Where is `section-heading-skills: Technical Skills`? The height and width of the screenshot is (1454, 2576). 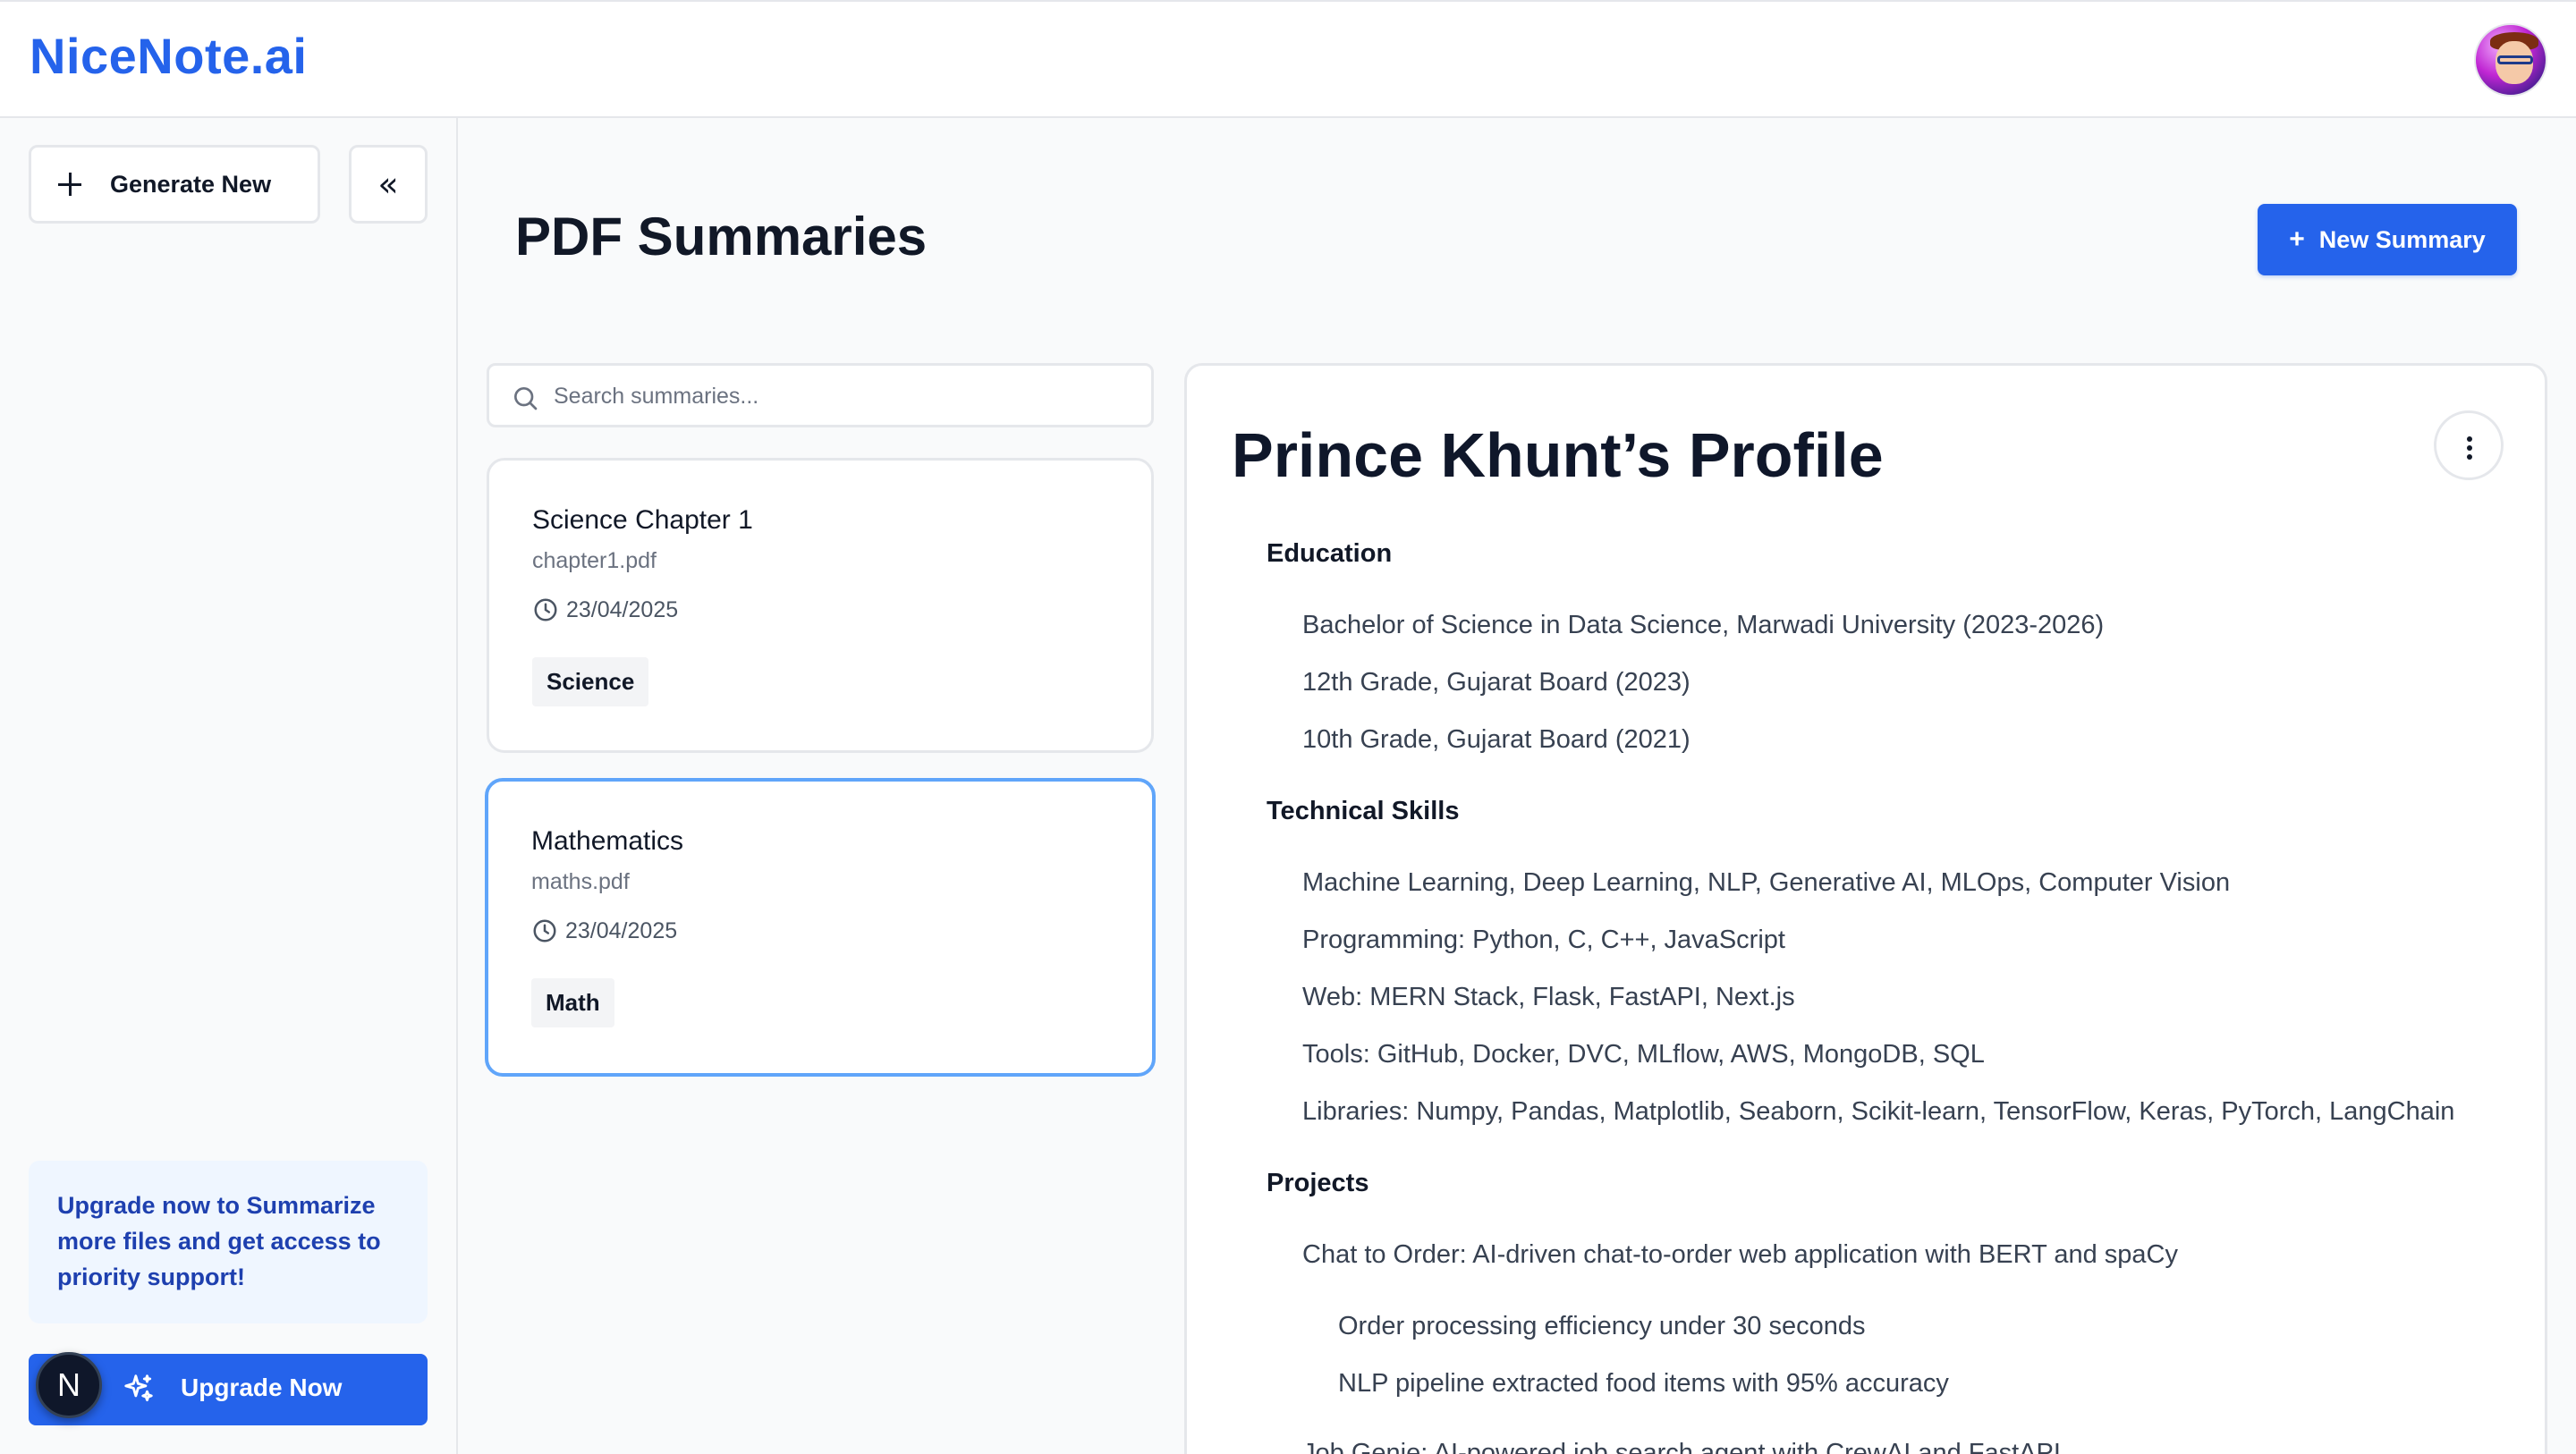 section-heading-skills: Technical Skills is located at coordinates (1363, 811).